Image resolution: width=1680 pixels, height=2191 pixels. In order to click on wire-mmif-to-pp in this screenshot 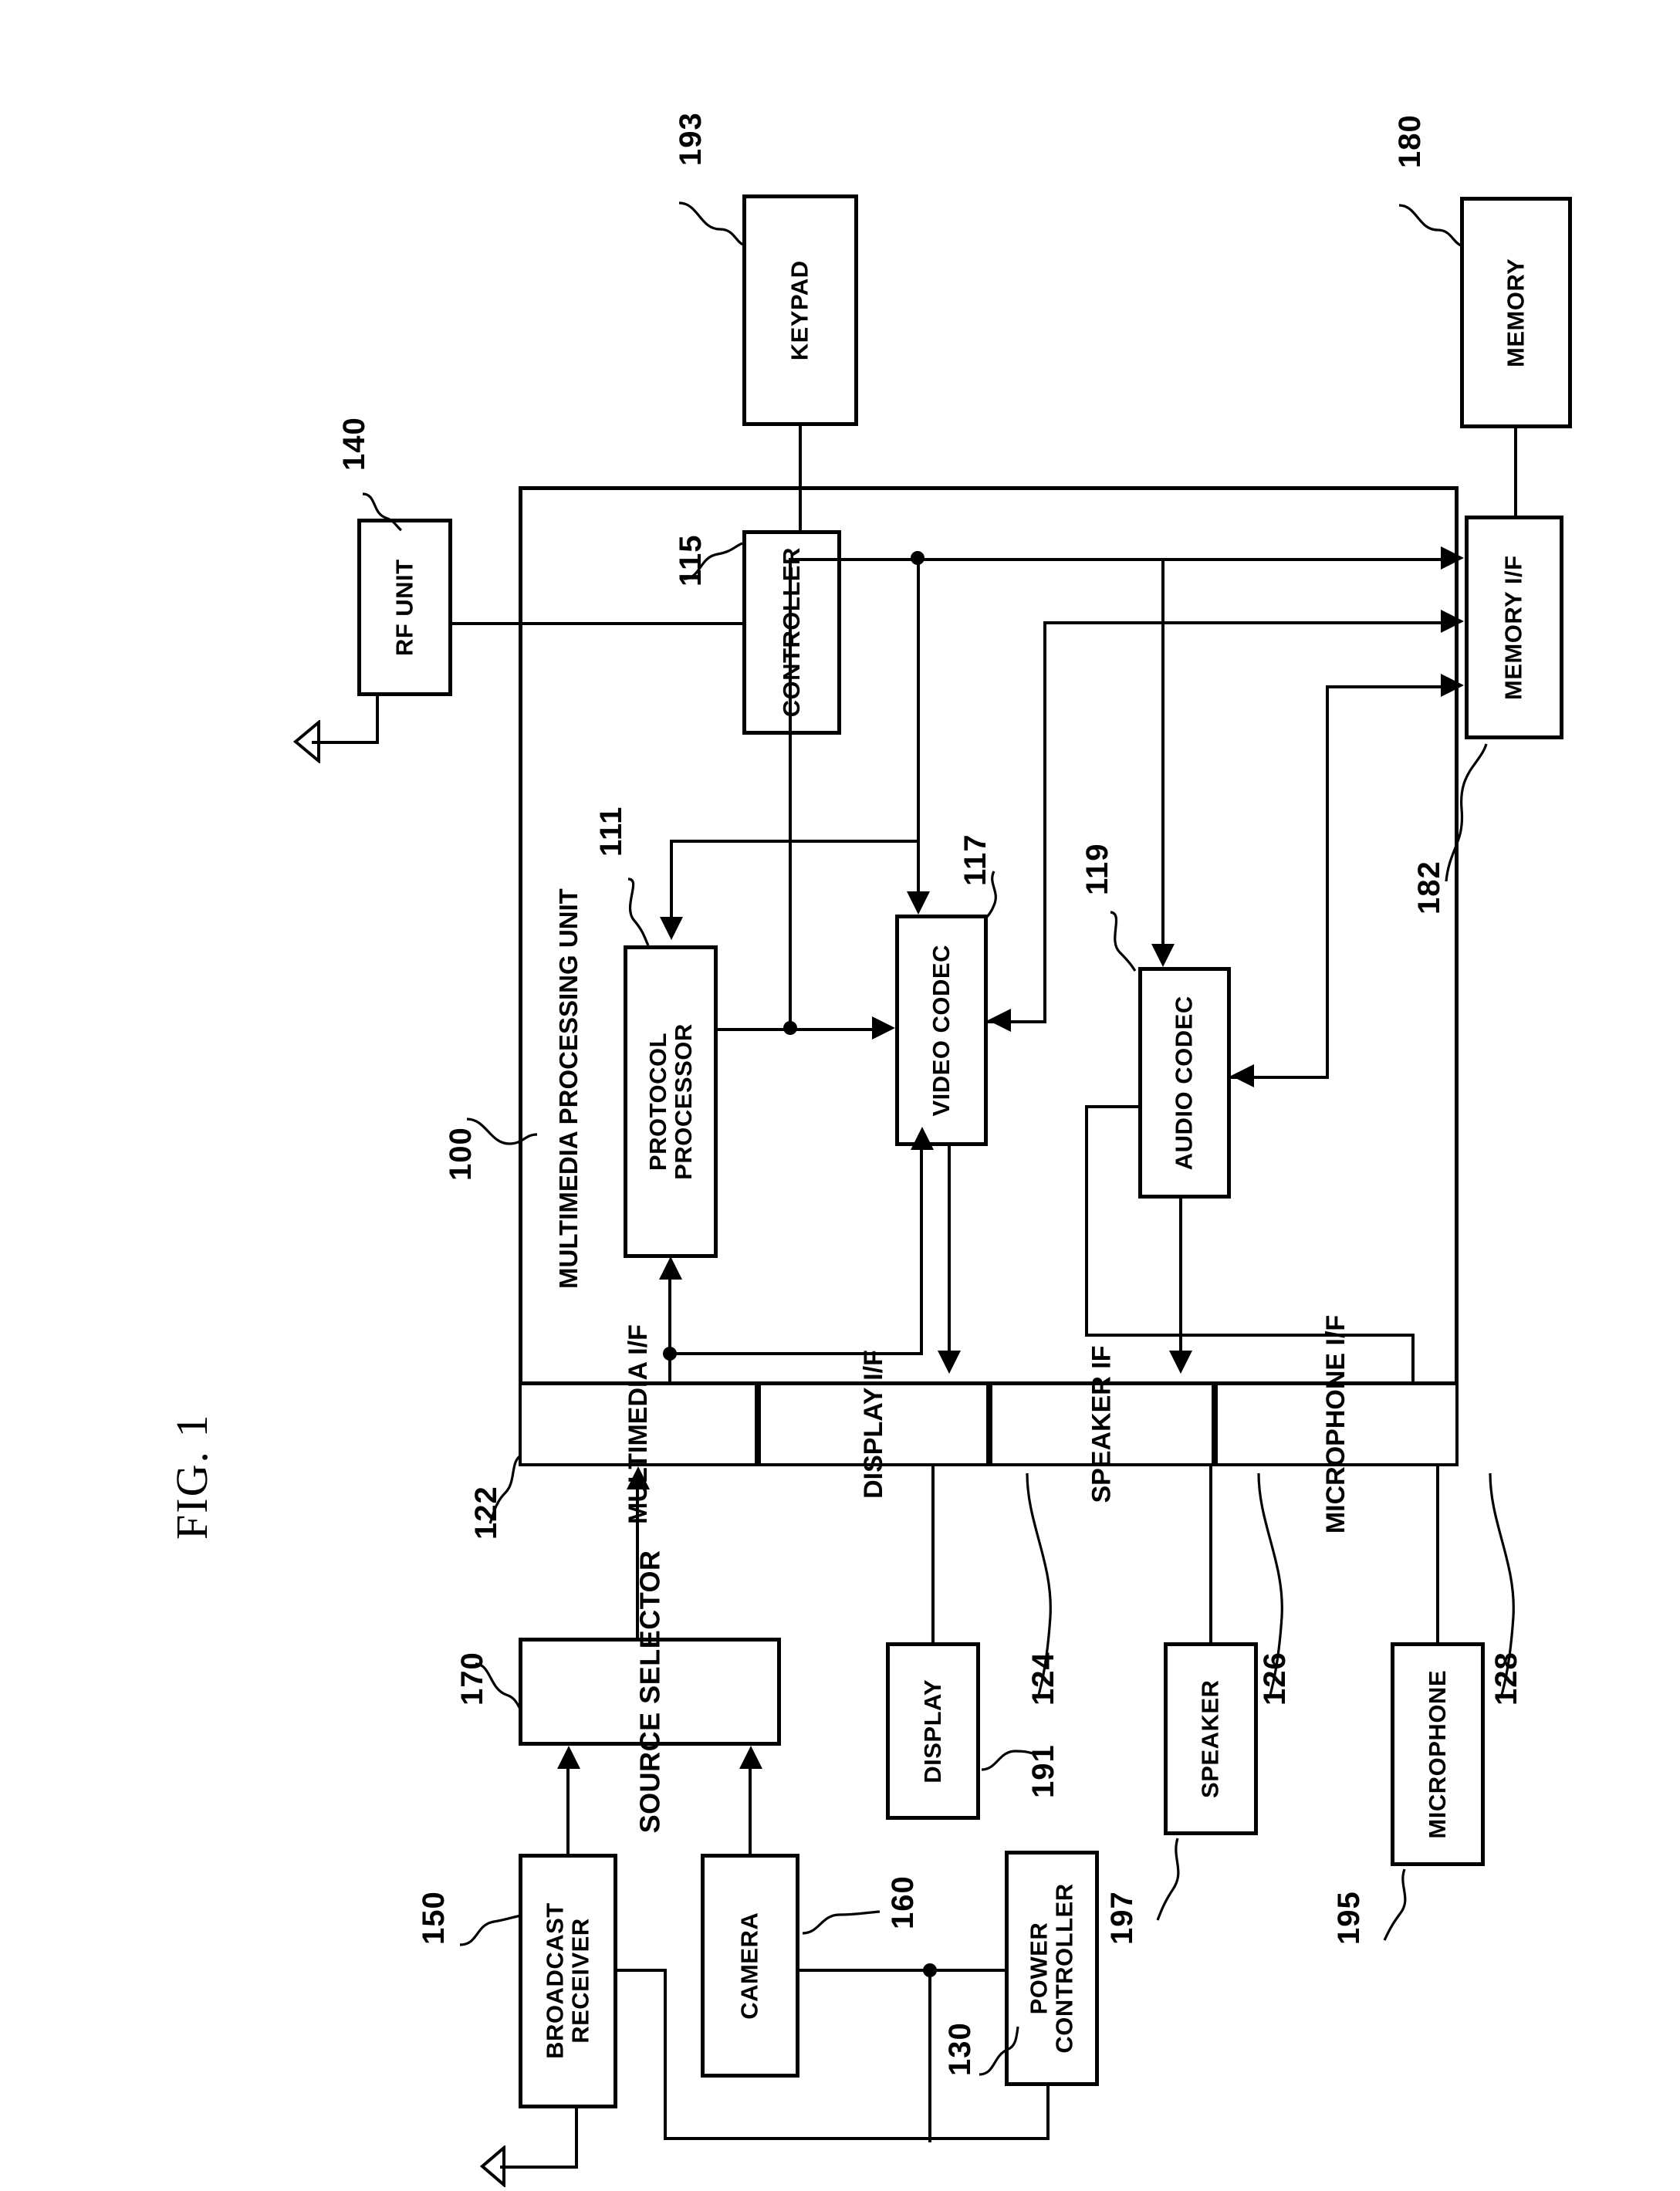, I will do `click(669, 1330)`.